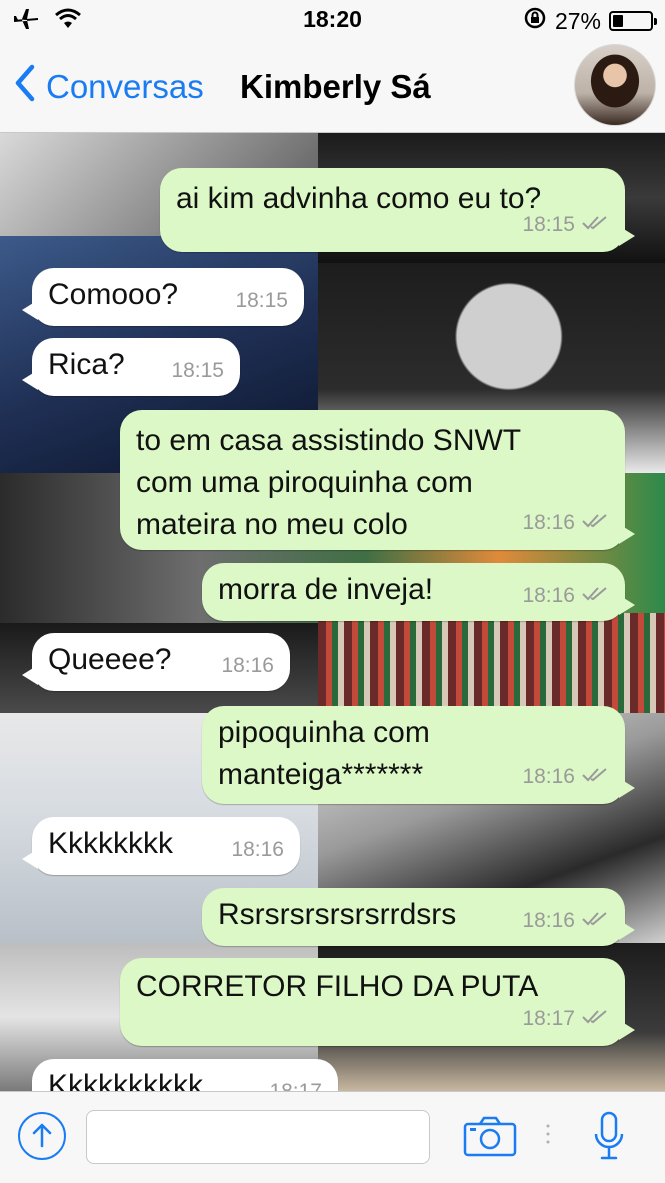  What do you see at coordinates (577, 20) in the screenshot?
I see `battery-percent: 27%` at bounding box center [577, 20].